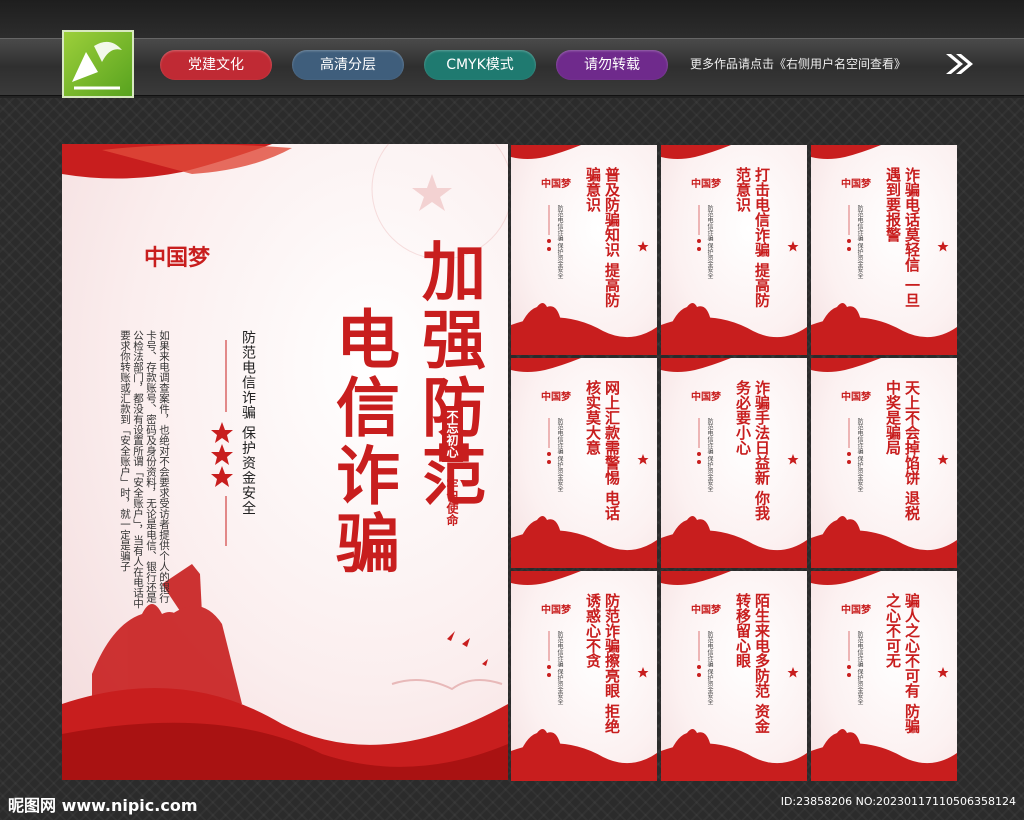  Describe the element at coordinates (448, 374) in the screenshot. I see `main-title-line1: 加强防范` at that location.